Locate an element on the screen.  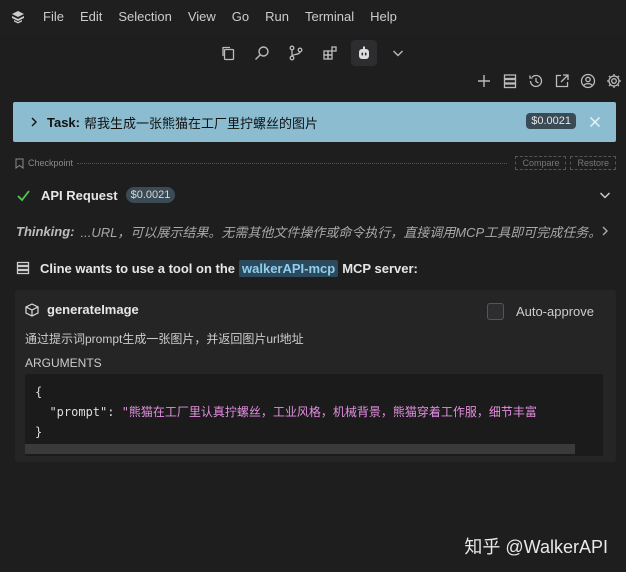
auto-approve-toggle: Auto-approve is located at coordinates (540, 311).